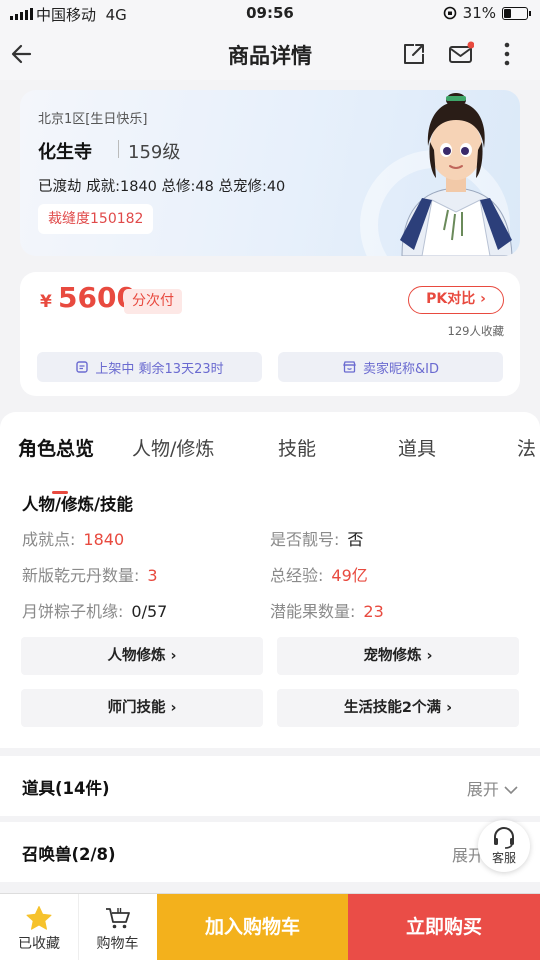 Image resolution: width=540 pixels, height=960 pixels. Describe the element at coordinates (56, 447) in the screenshot. I see `tab-overview: 角色总览` at that location.